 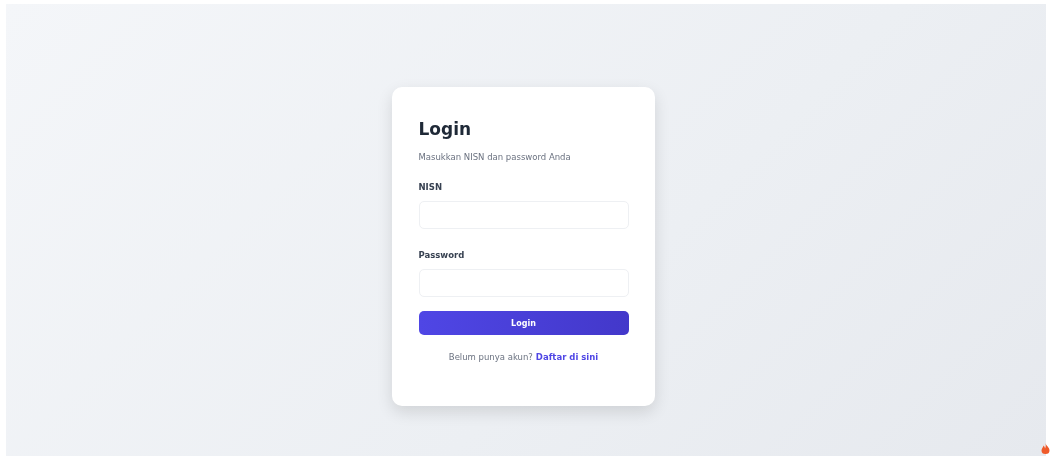 I want to click on login-subtitle: Masukkan NISN dan password Anda, so click(x=495, y=157).